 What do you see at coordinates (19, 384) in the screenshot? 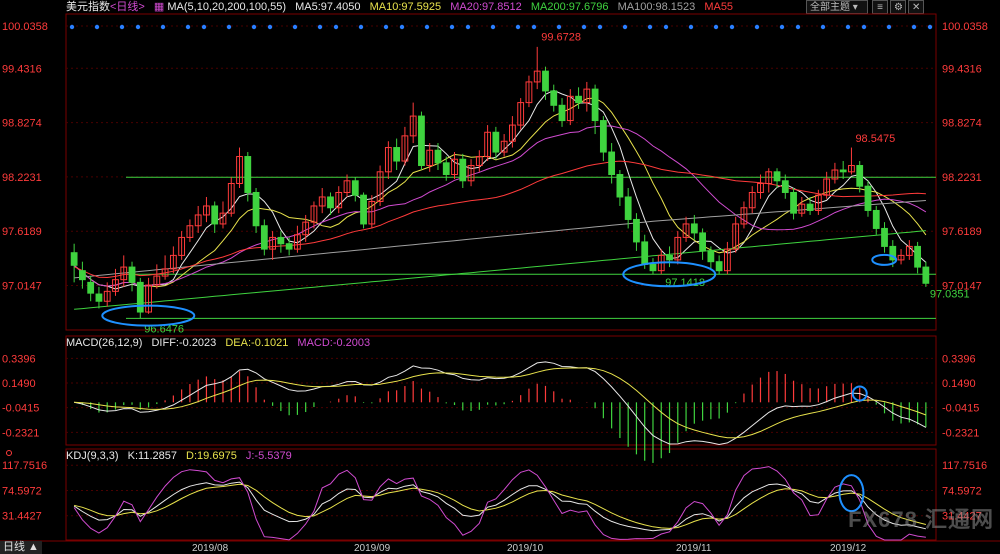
I see `macd-tick-left: 0.1490` at bounding box center [19, 384].